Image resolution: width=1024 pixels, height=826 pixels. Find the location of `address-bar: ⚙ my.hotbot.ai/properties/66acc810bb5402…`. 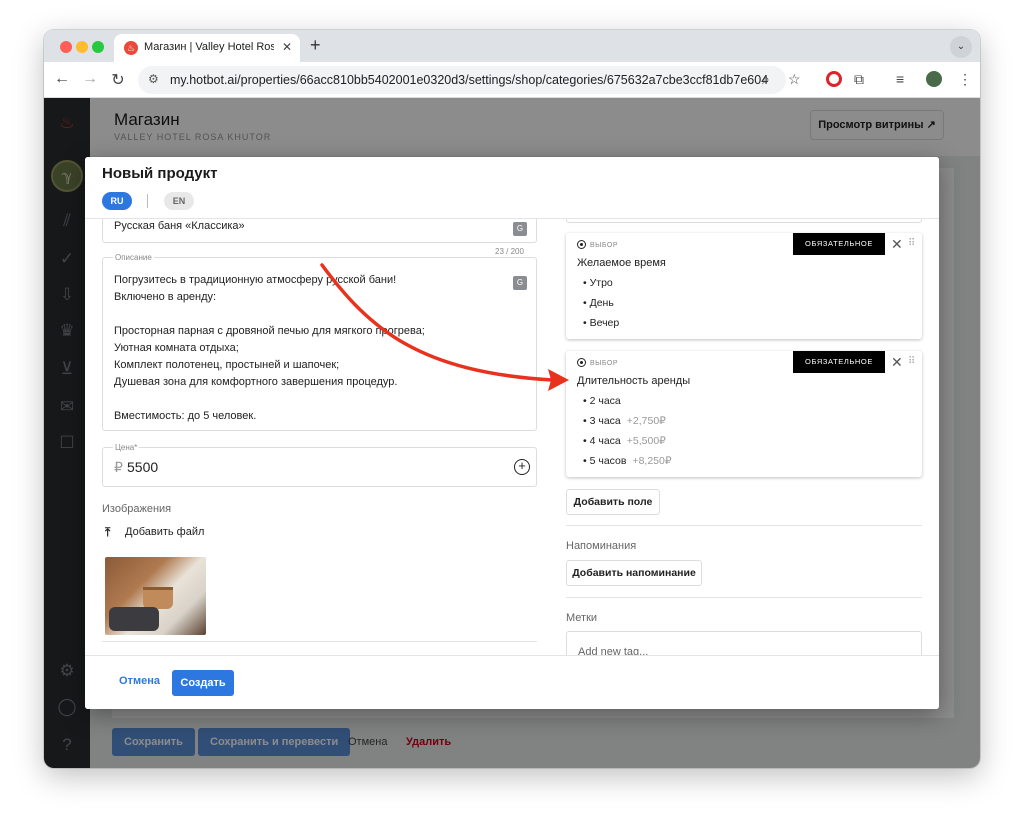

address-bar: ⚙ my.hotbot.ai/properties/66acc810bb5402… is located at coordinates (469, 80).